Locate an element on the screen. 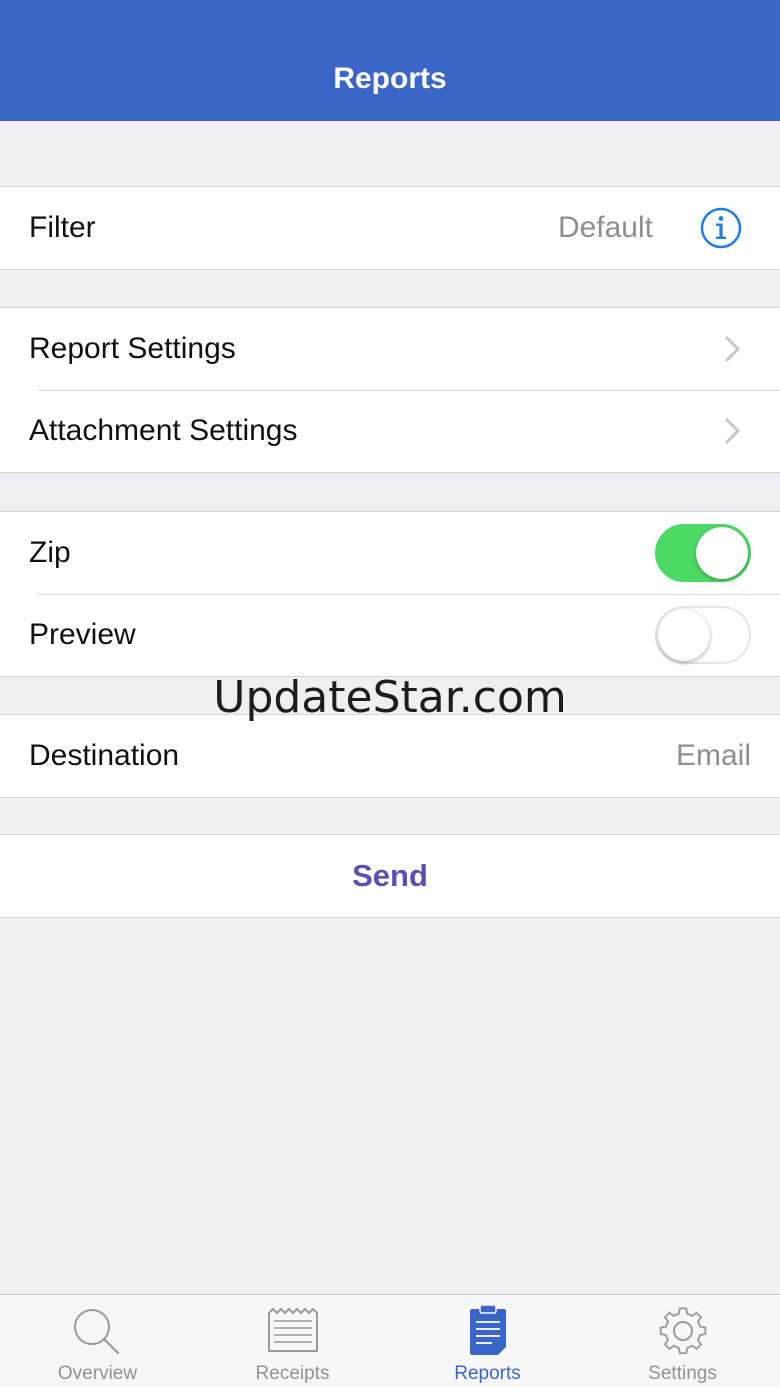 This screenshot has width=780, height=1387. attachment-settings-label: Attachment Settings is located at coordinates (163, 430).